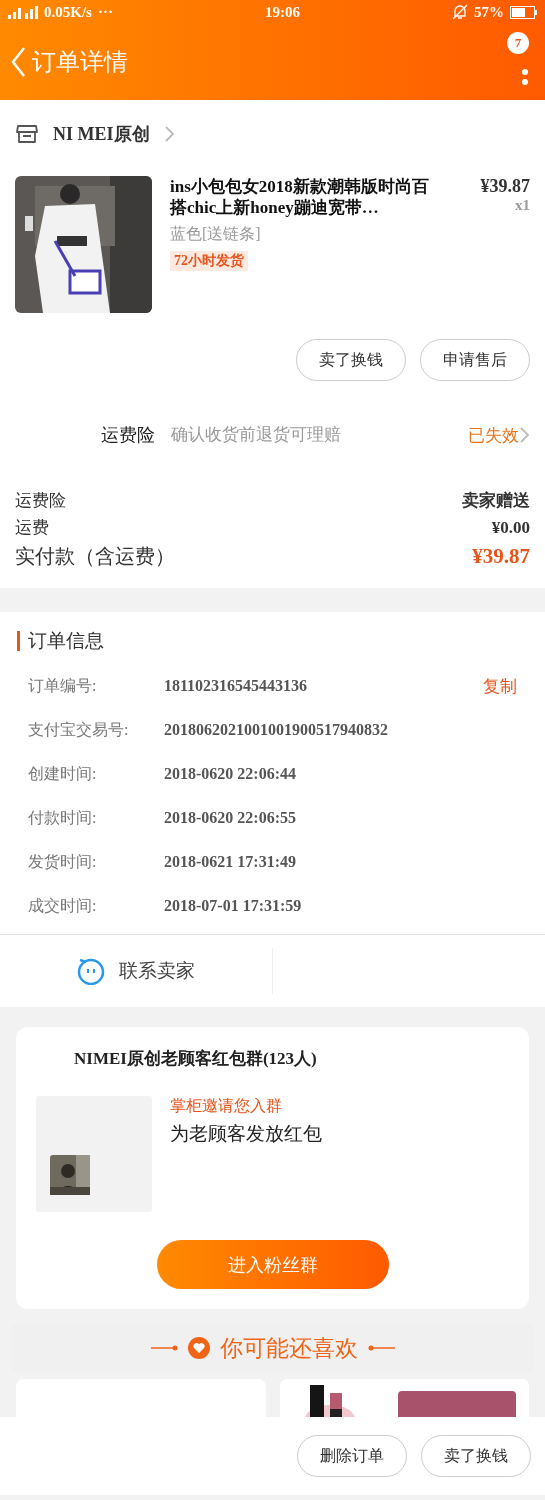 This screenshot has width=545, height=1500. Describe the element at coordinates (63, 861) in the screenshot. I see `info-label: 发货时间:` at that location.